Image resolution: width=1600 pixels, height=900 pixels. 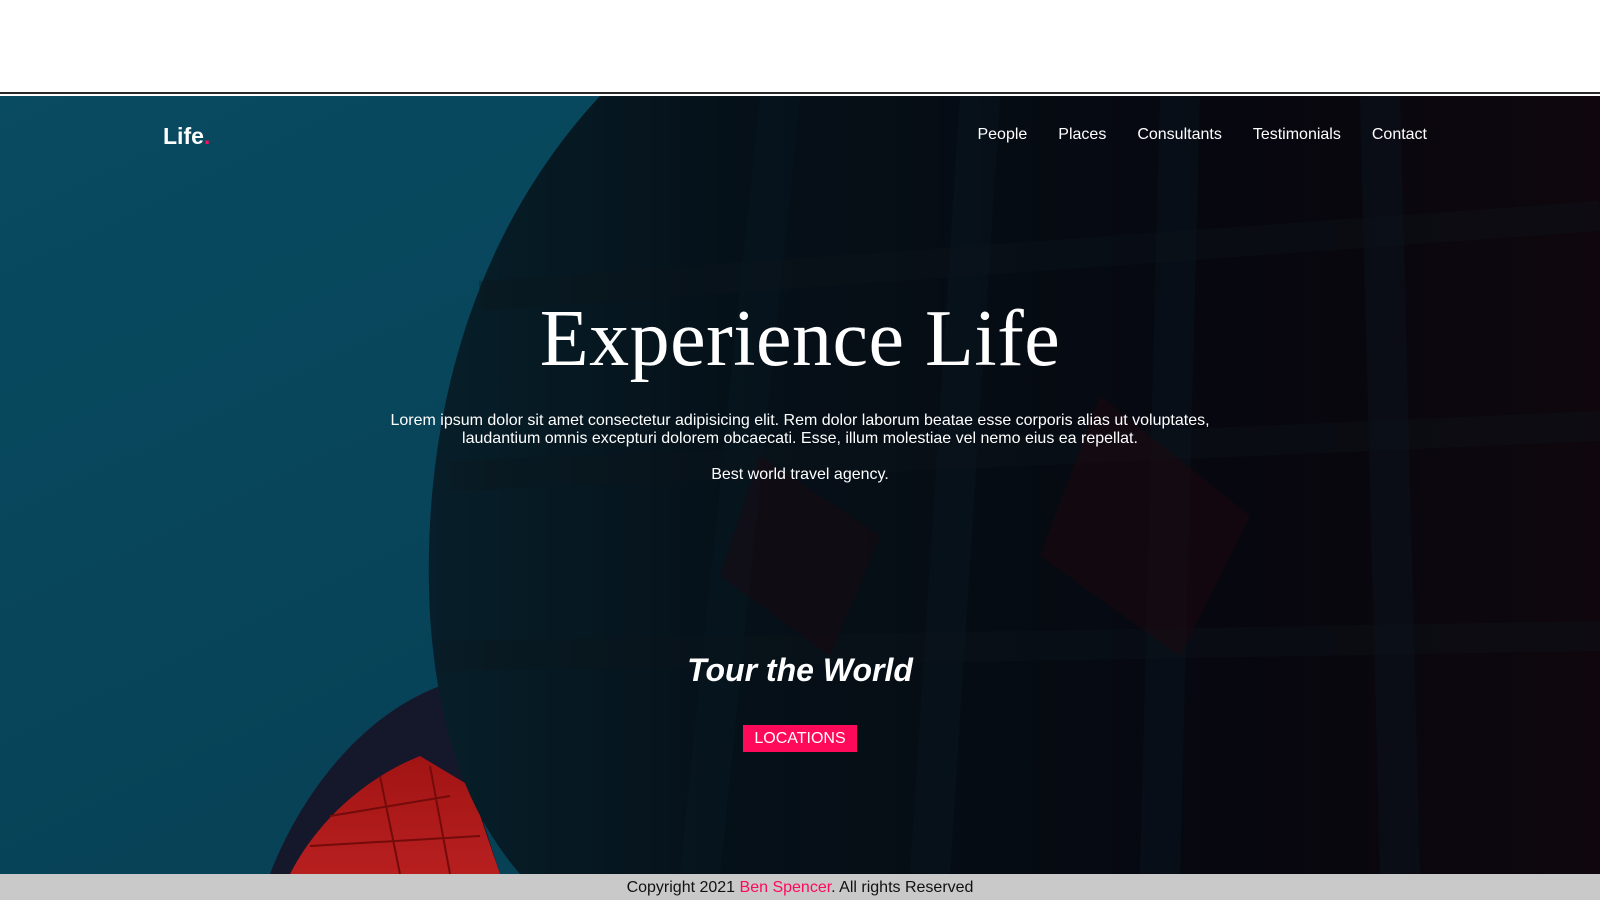 What do you see at coordinates (800, 47) in the screenshot?
I see `top-blank-area` at bounding box center [800, 47].